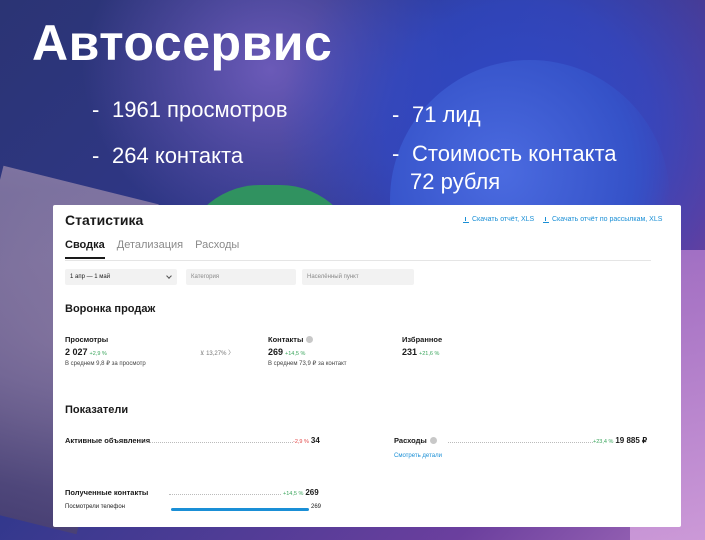 The height and width of the screenshot is (540, 705). Describe the element at coordinates (649, 509) in the screenshot. I see `avito-watermark-text: Avito` at that location.